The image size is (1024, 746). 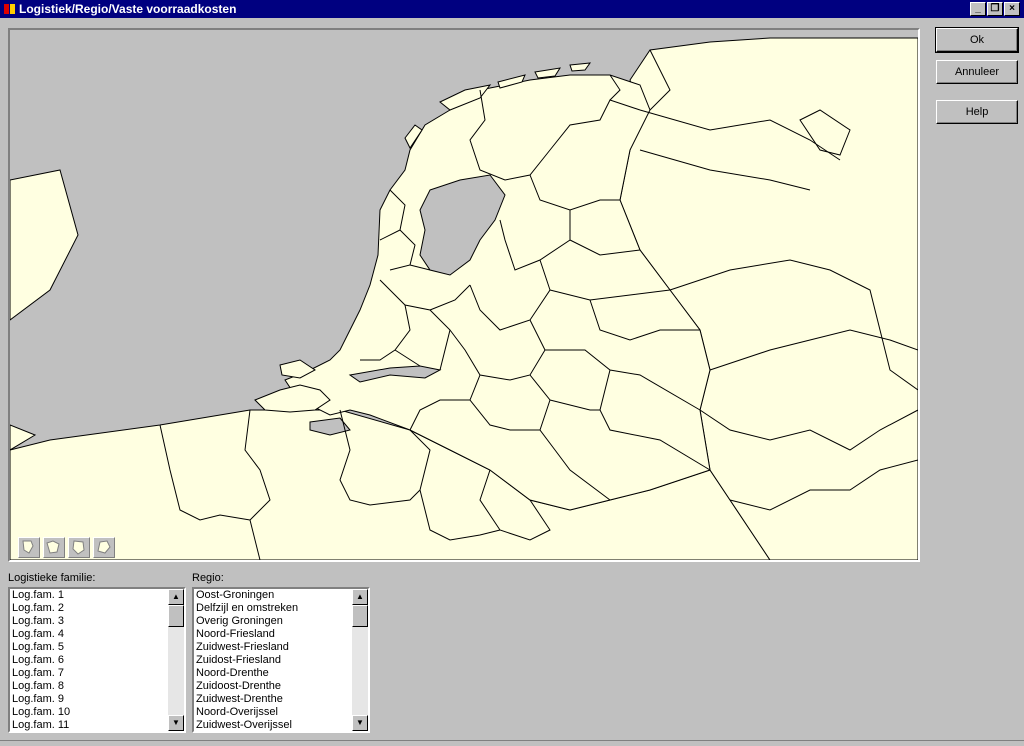 I want to click on restore-button: ❐, so click(x=995, y=9).